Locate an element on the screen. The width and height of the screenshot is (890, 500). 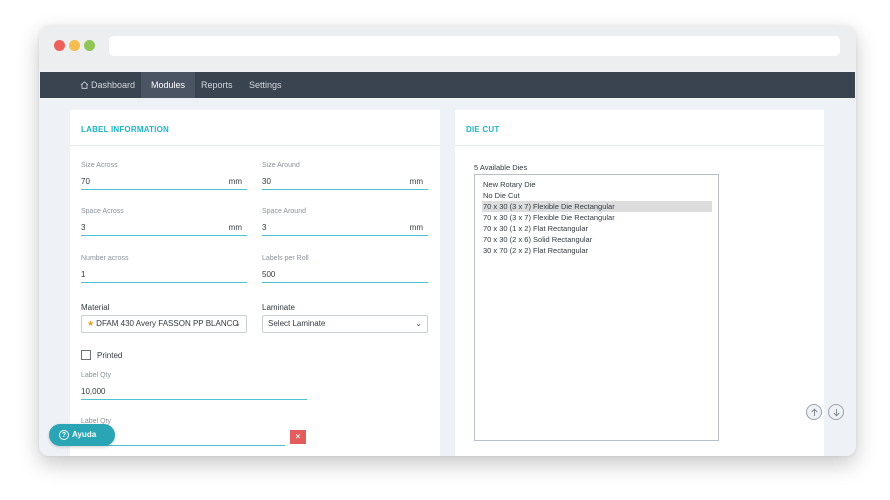
size-around-input: 30 mm is located at coordinates (345, 182).